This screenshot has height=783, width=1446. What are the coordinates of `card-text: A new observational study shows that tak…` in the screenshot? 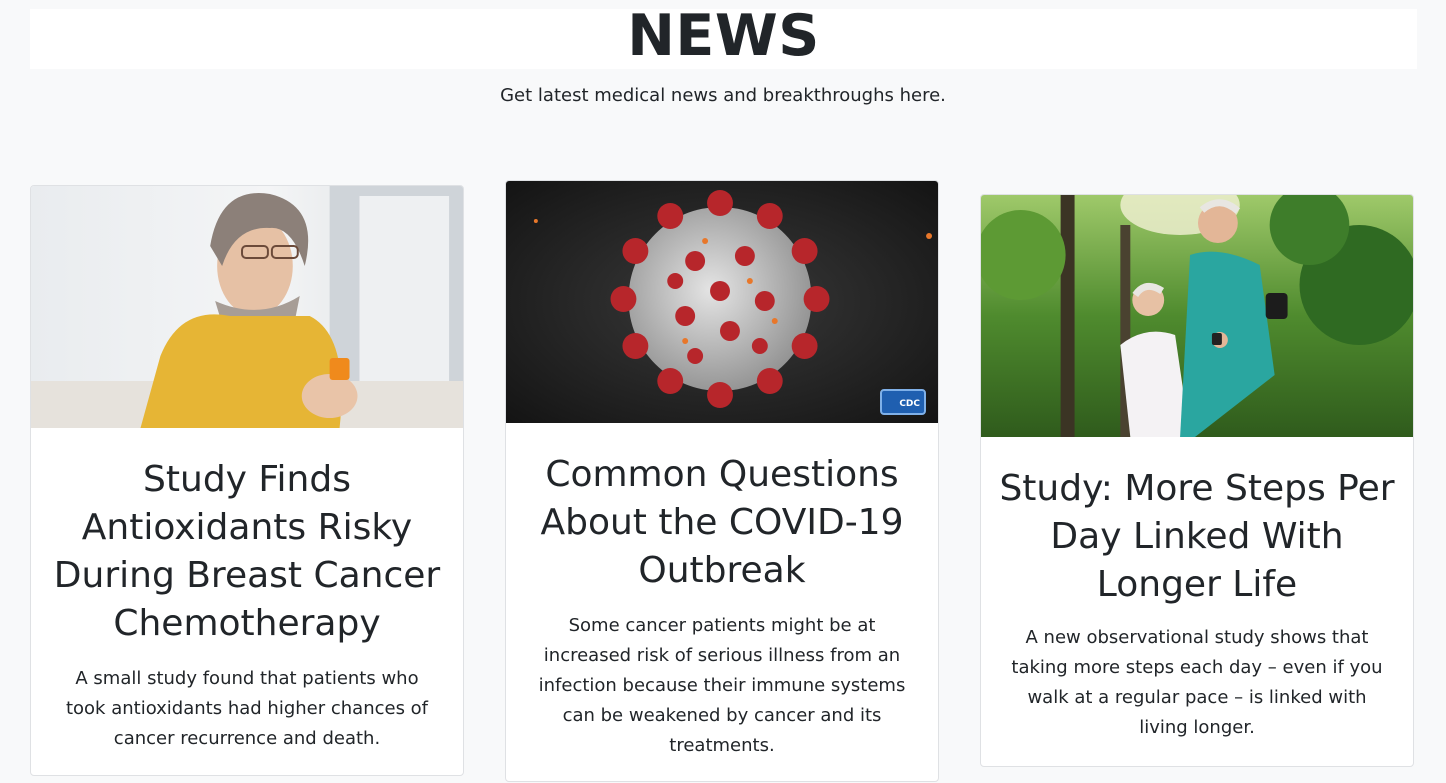 It's located at (1197, 682).